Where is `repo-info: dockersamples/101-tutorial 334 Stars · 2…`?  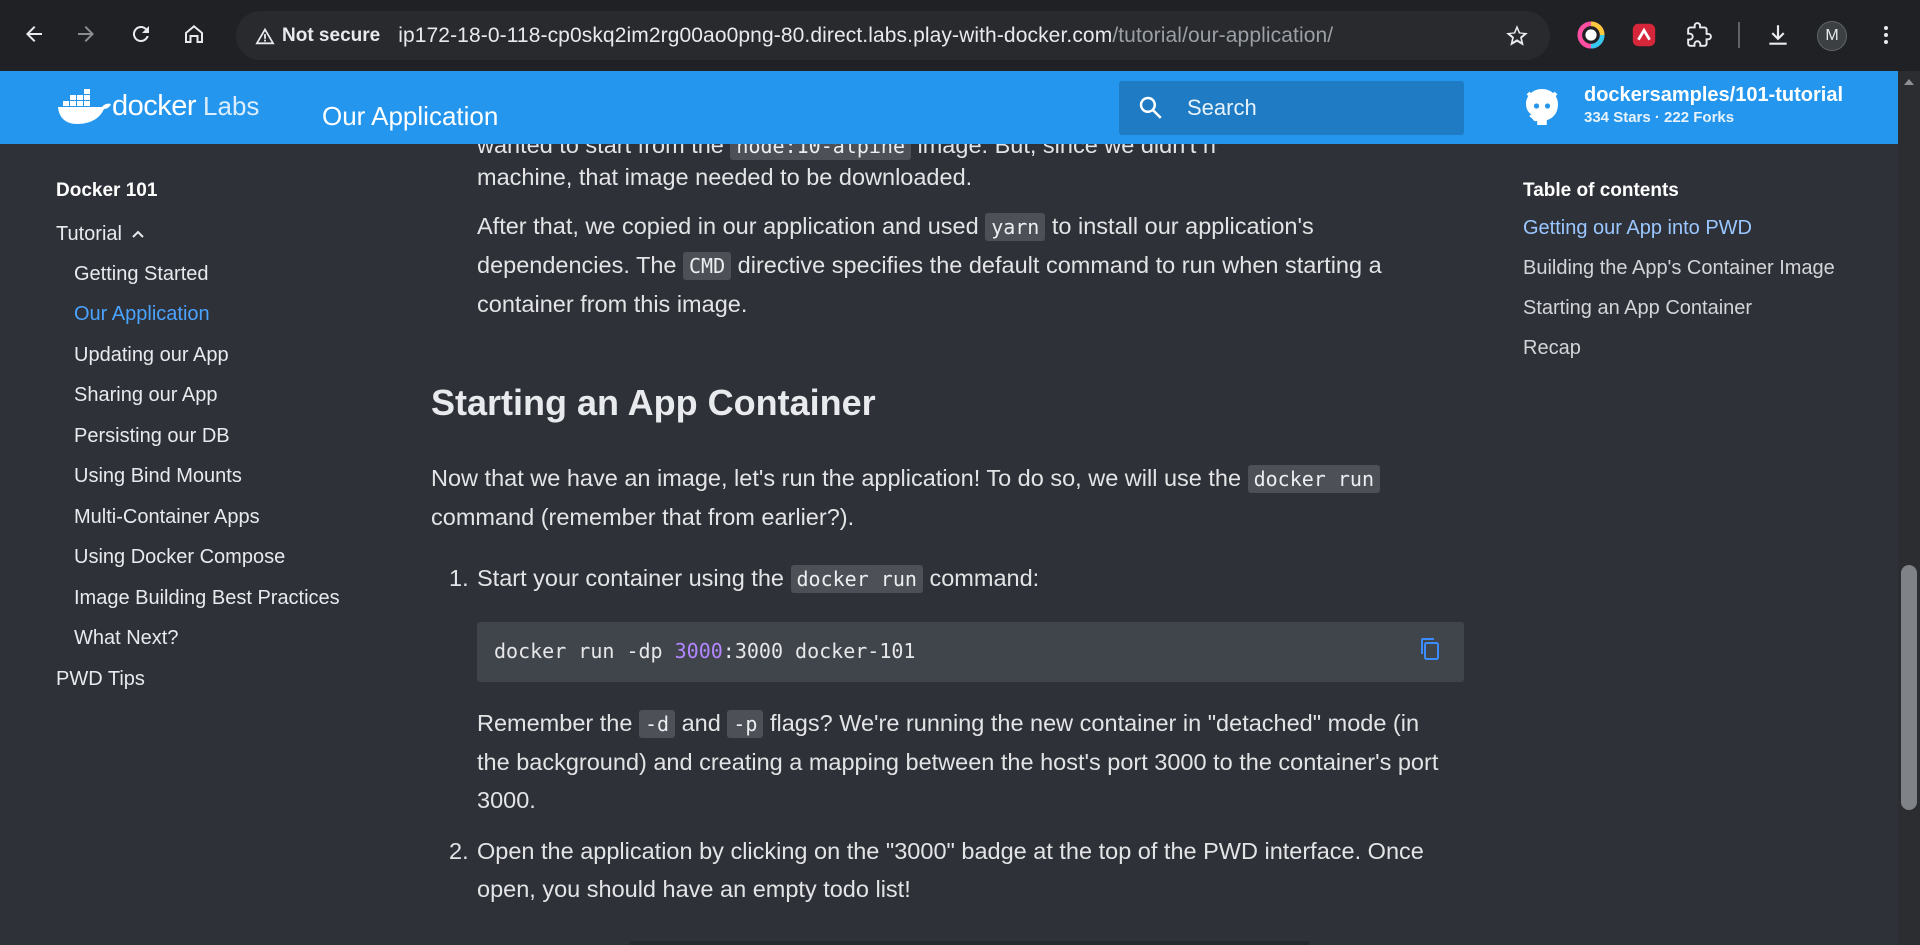
repo-info: dockersamples/101-tutorial 334 Stars · 2… is located at coordinates (1713, 105).